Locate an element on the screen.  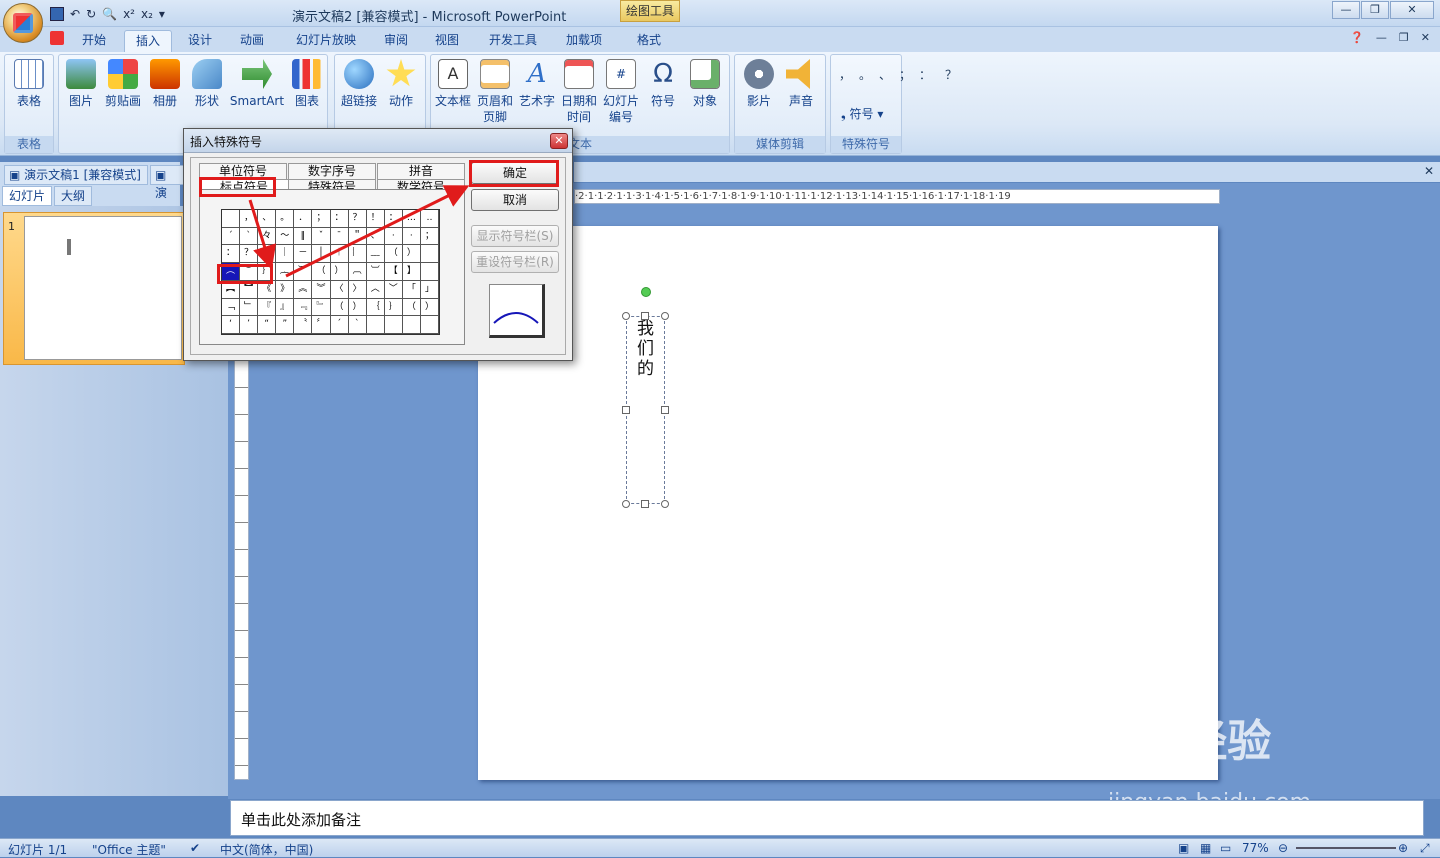
symbol-cell: 「 is located at coordinates (411, 289).